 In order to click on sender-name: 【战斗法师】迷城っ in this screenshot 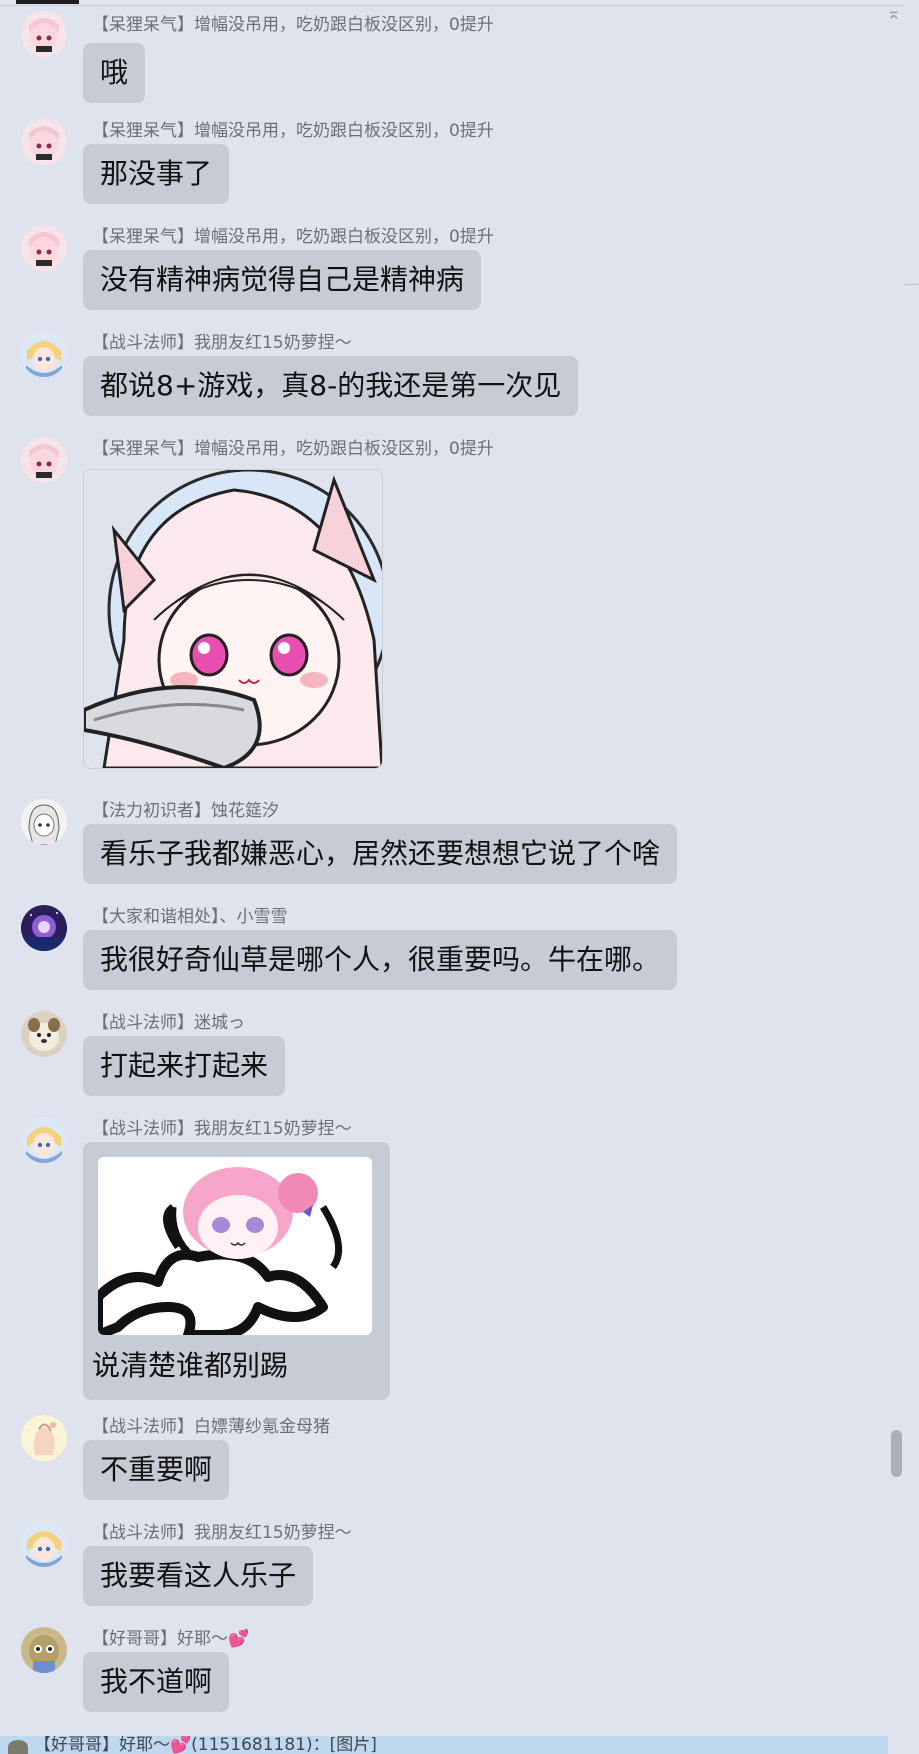, I will do `click(168, 1023)`.